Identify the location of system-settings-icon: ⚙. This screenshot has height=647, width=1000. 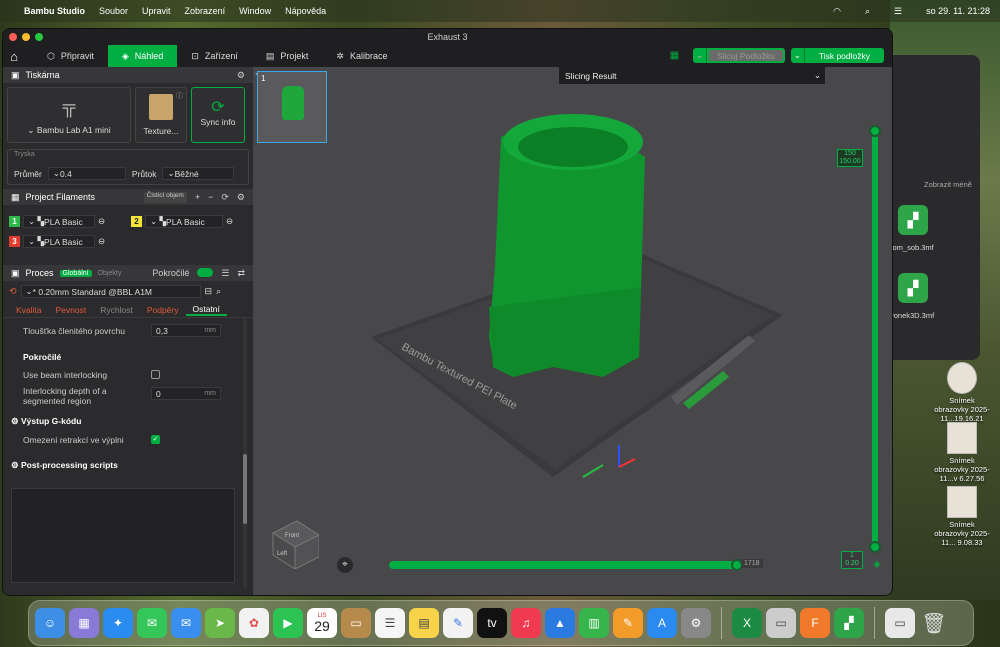
(696, 623).